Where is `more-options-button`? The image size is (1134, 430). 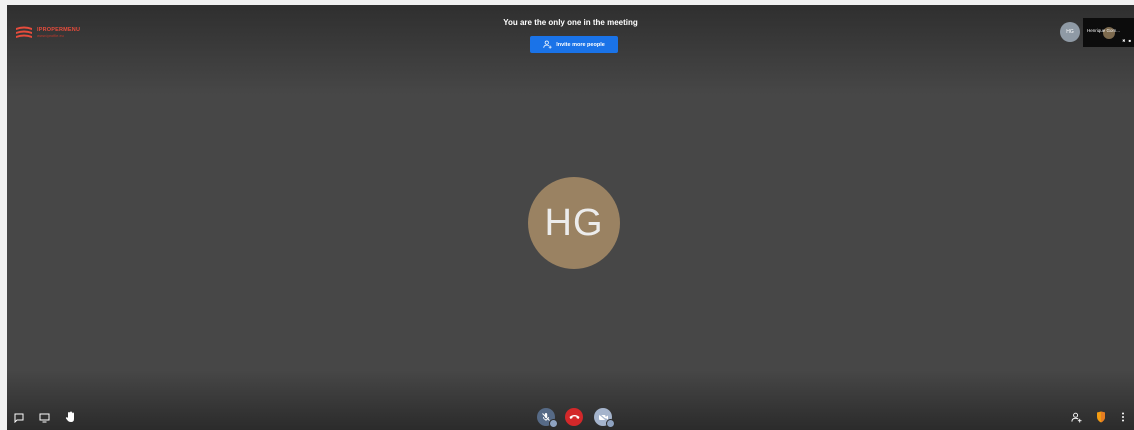 more-options-button is located at coordinates (1123, 417).